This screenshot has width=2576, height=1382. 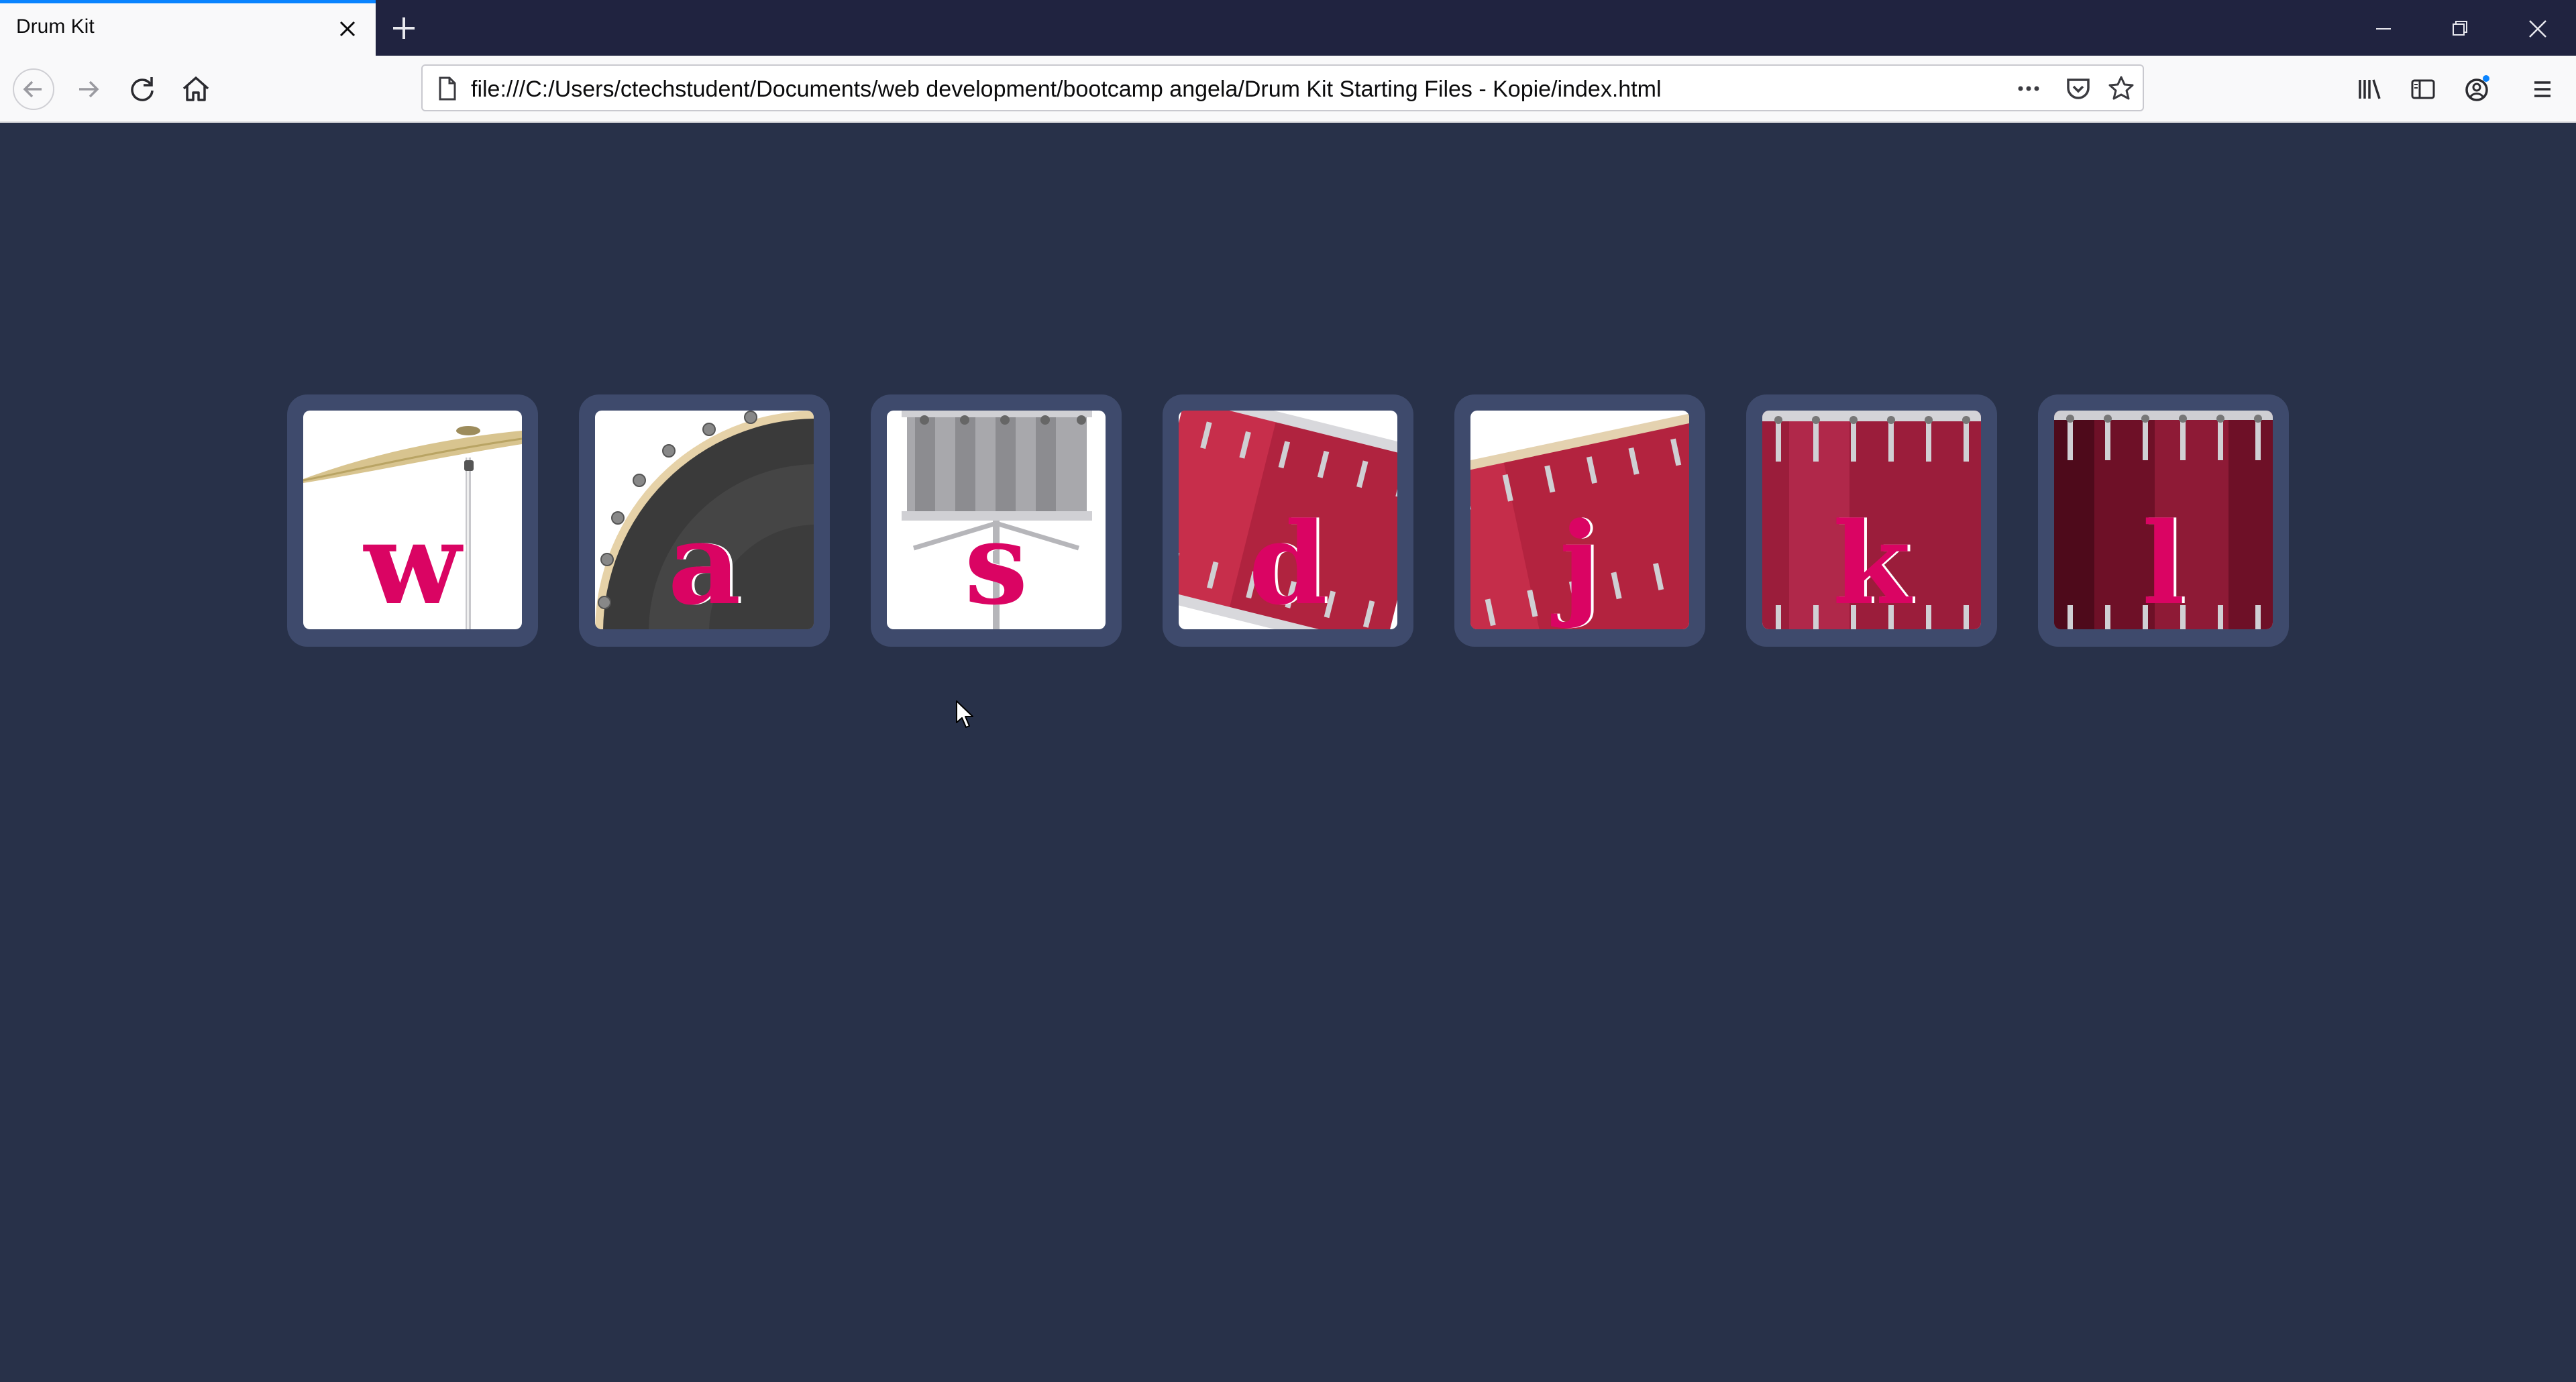 I want to click on drum-button-w: w, so click(x=412, y=520).